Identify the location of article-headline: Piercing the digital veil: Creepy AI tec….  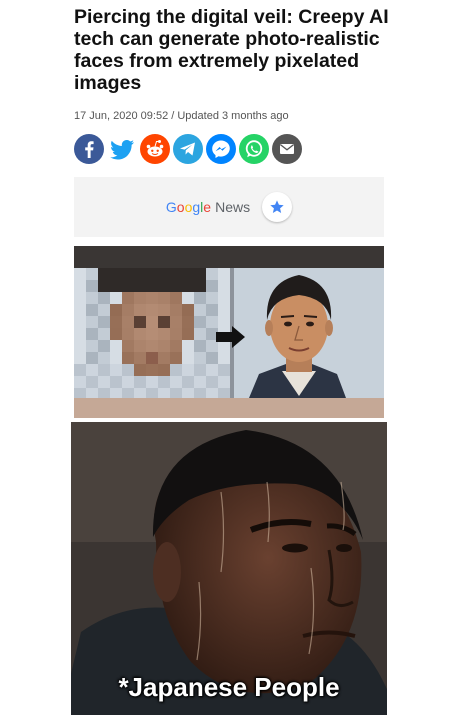
(234, 50).